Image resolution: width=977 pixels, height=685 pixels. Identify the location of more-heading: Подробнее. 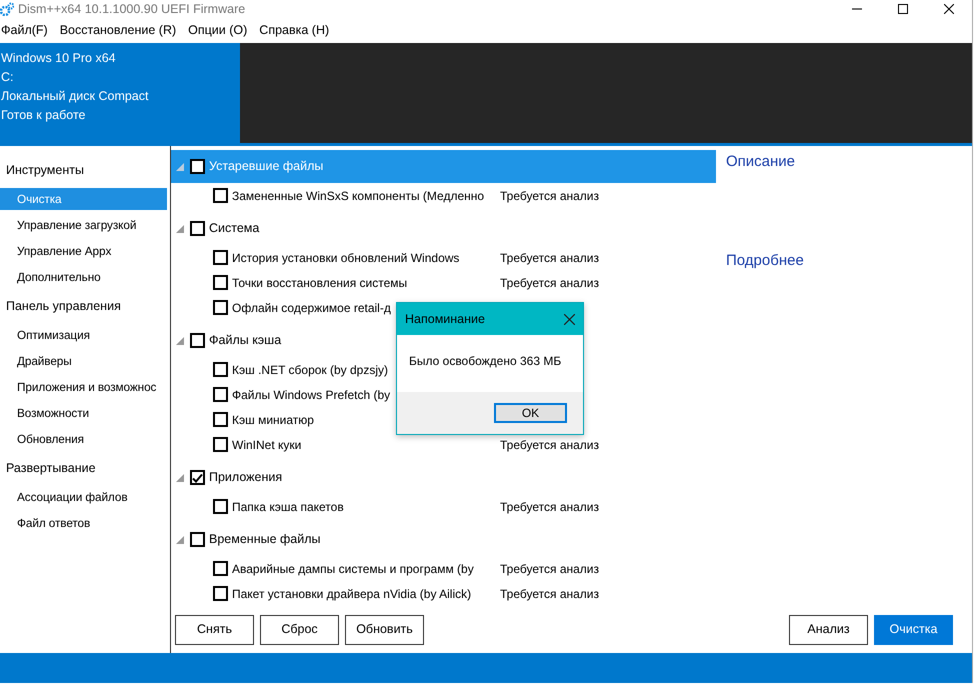
(765, 260).